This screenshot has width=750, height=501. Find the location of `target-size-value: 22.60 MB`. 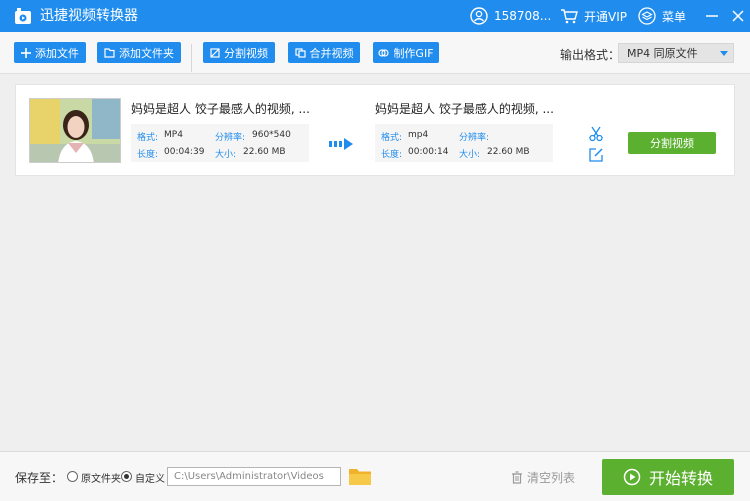

target-size-value: 22.60 MB is located at coordinates (508, 152).